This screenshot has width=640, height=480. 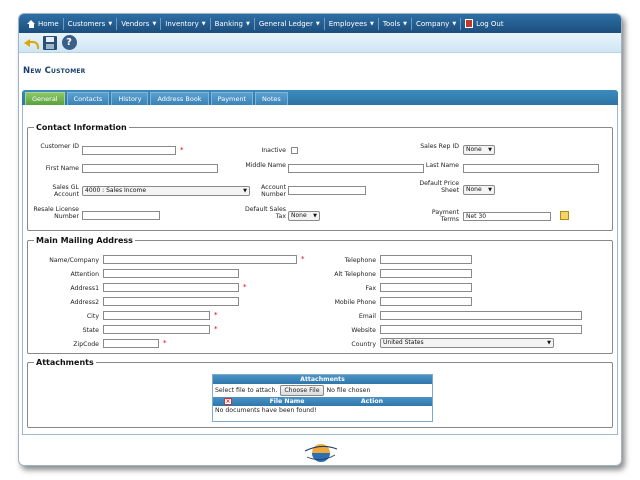 I want to click on nav-vendors: Vendors ▼, so click(x=138, y=23).